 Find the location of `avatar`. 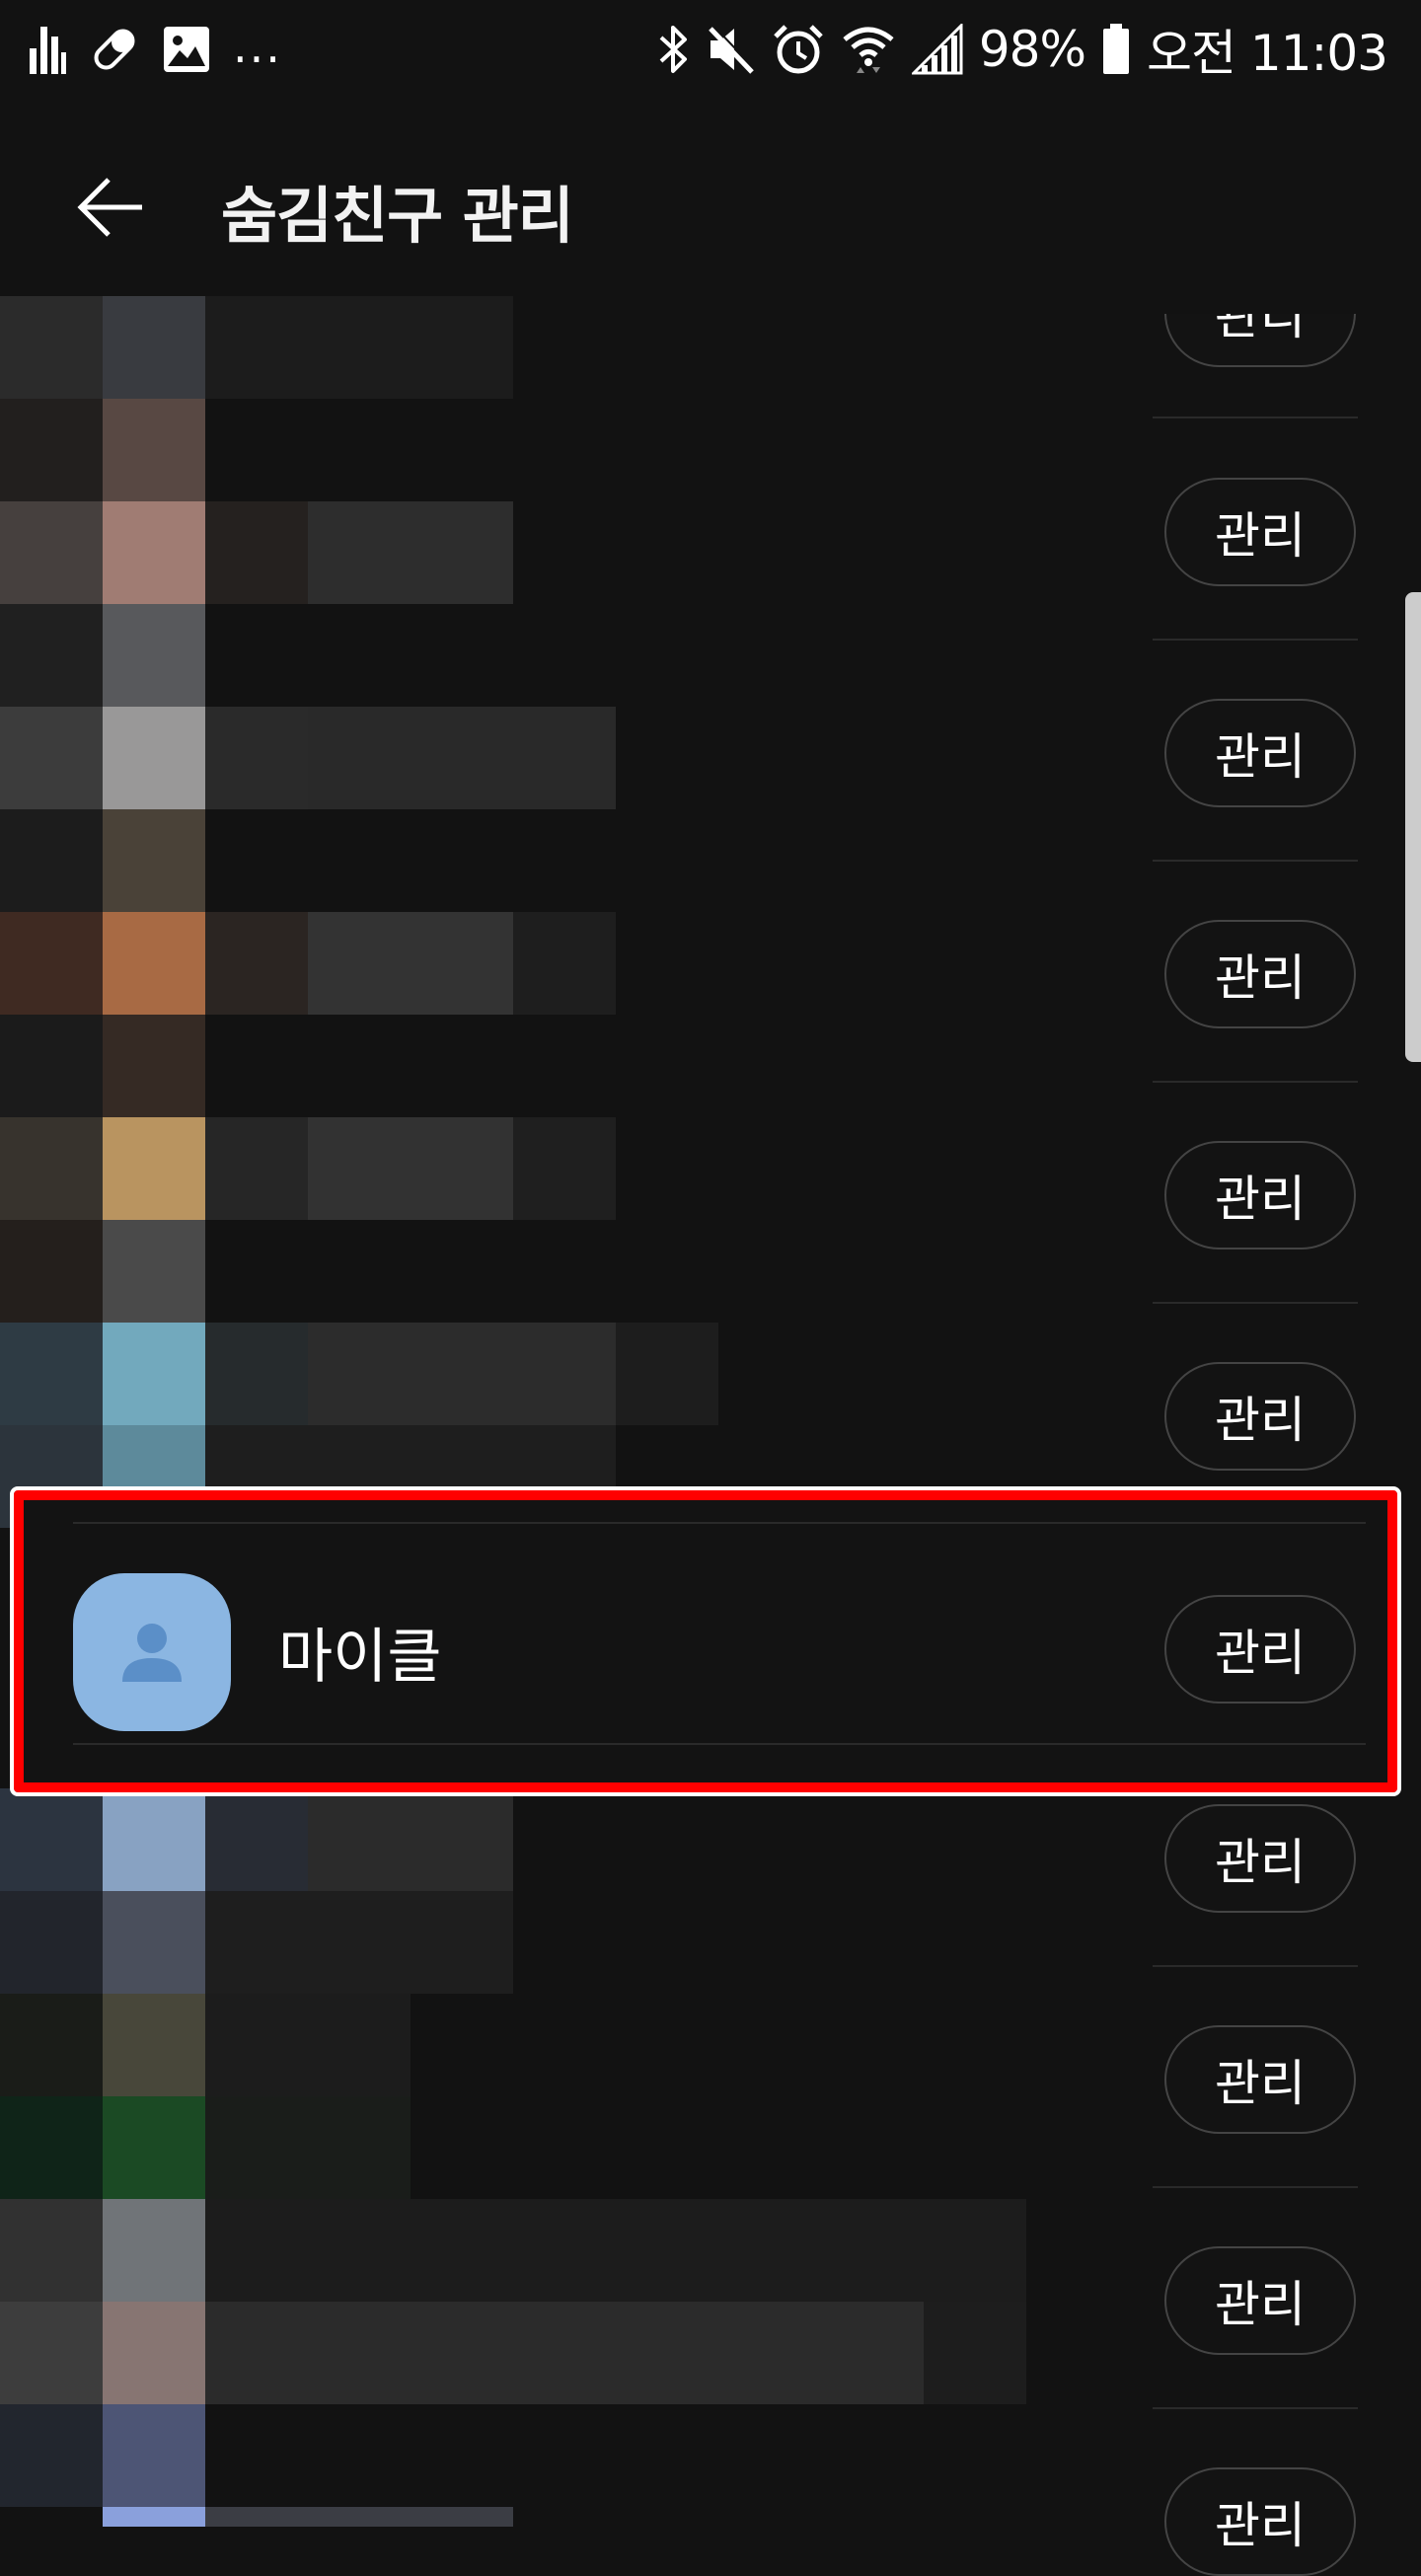

avatar is located at coordinates (152, 1652).